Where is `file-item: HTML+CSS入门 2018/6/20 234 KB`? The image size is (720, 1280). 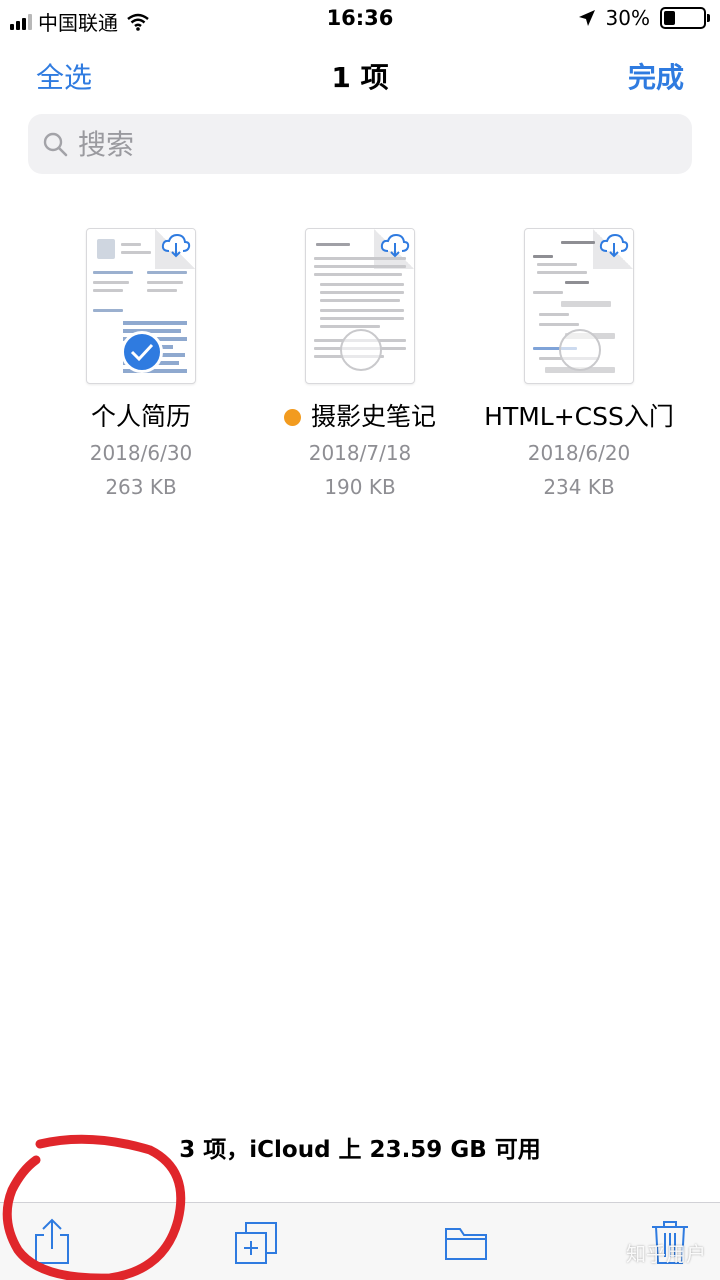 file-item: HTML+CSS入门 2018/6/20 234 KB is located at coordinates (579, 366).